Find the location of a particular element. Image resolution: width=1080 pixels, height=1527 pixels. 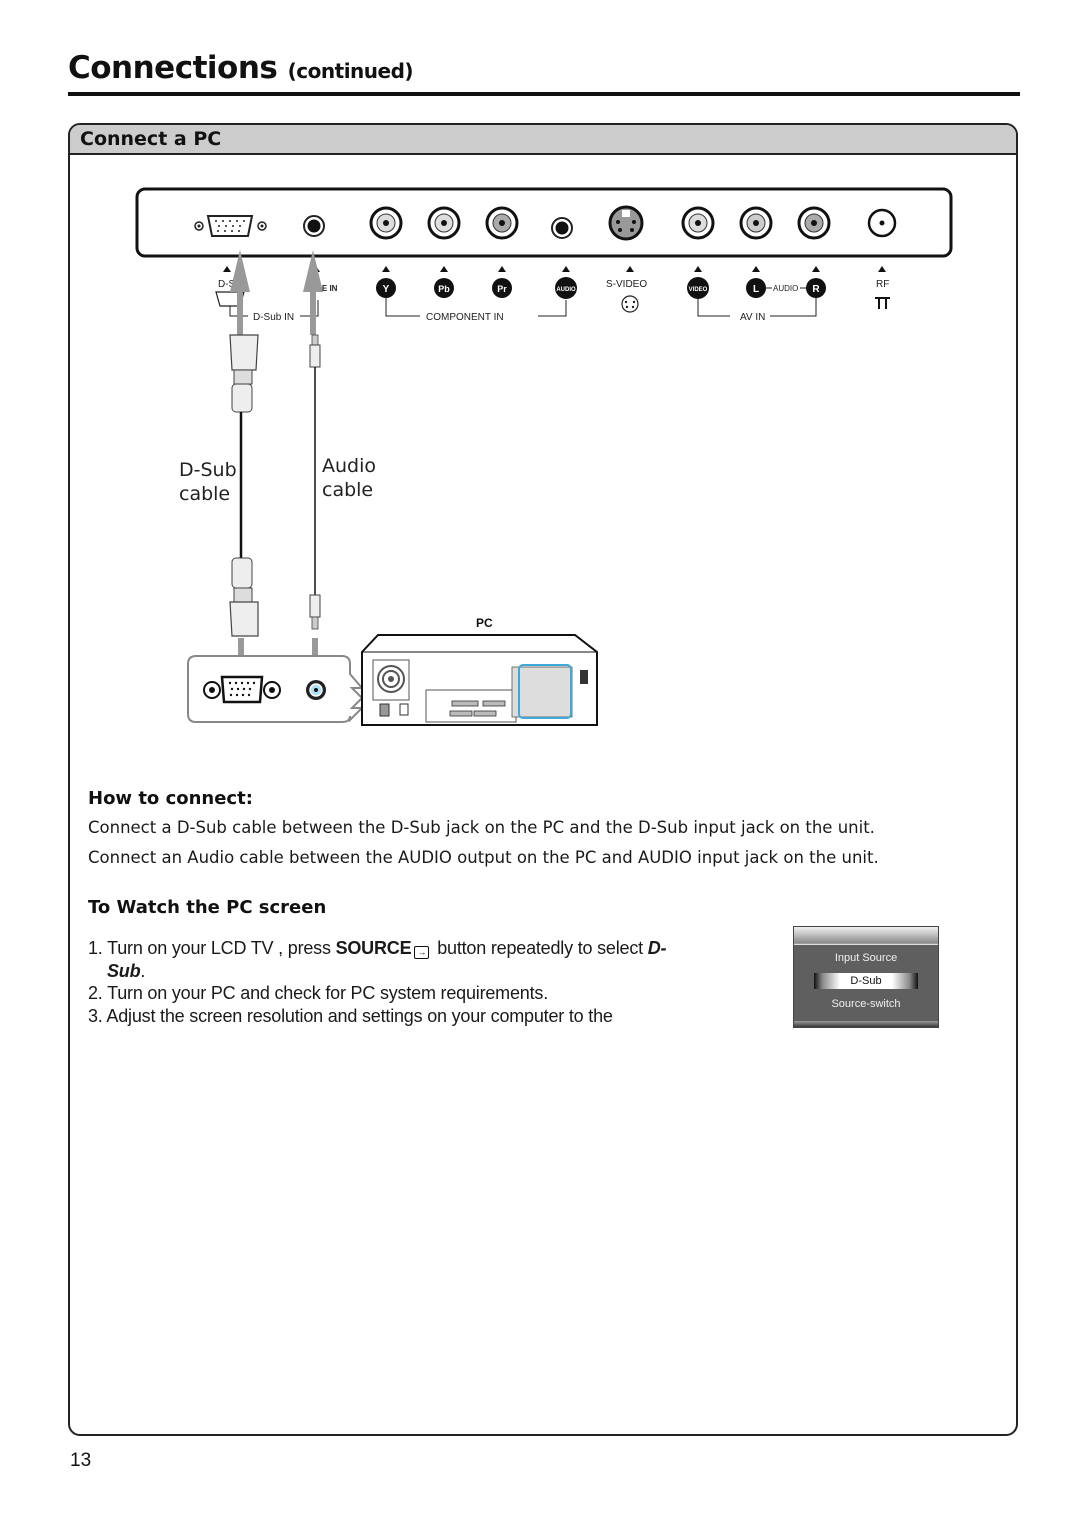

input-source-osd: Input Source D-Sub Source-switch is located at coordinates (866, 977).